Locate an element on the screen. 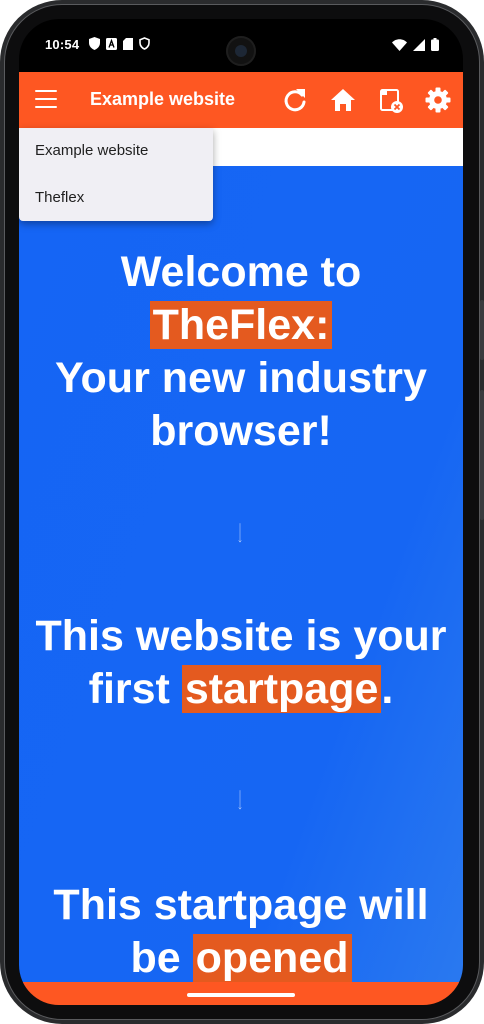  startpage-line-1: This website is your is located at coordinates (241, 636).